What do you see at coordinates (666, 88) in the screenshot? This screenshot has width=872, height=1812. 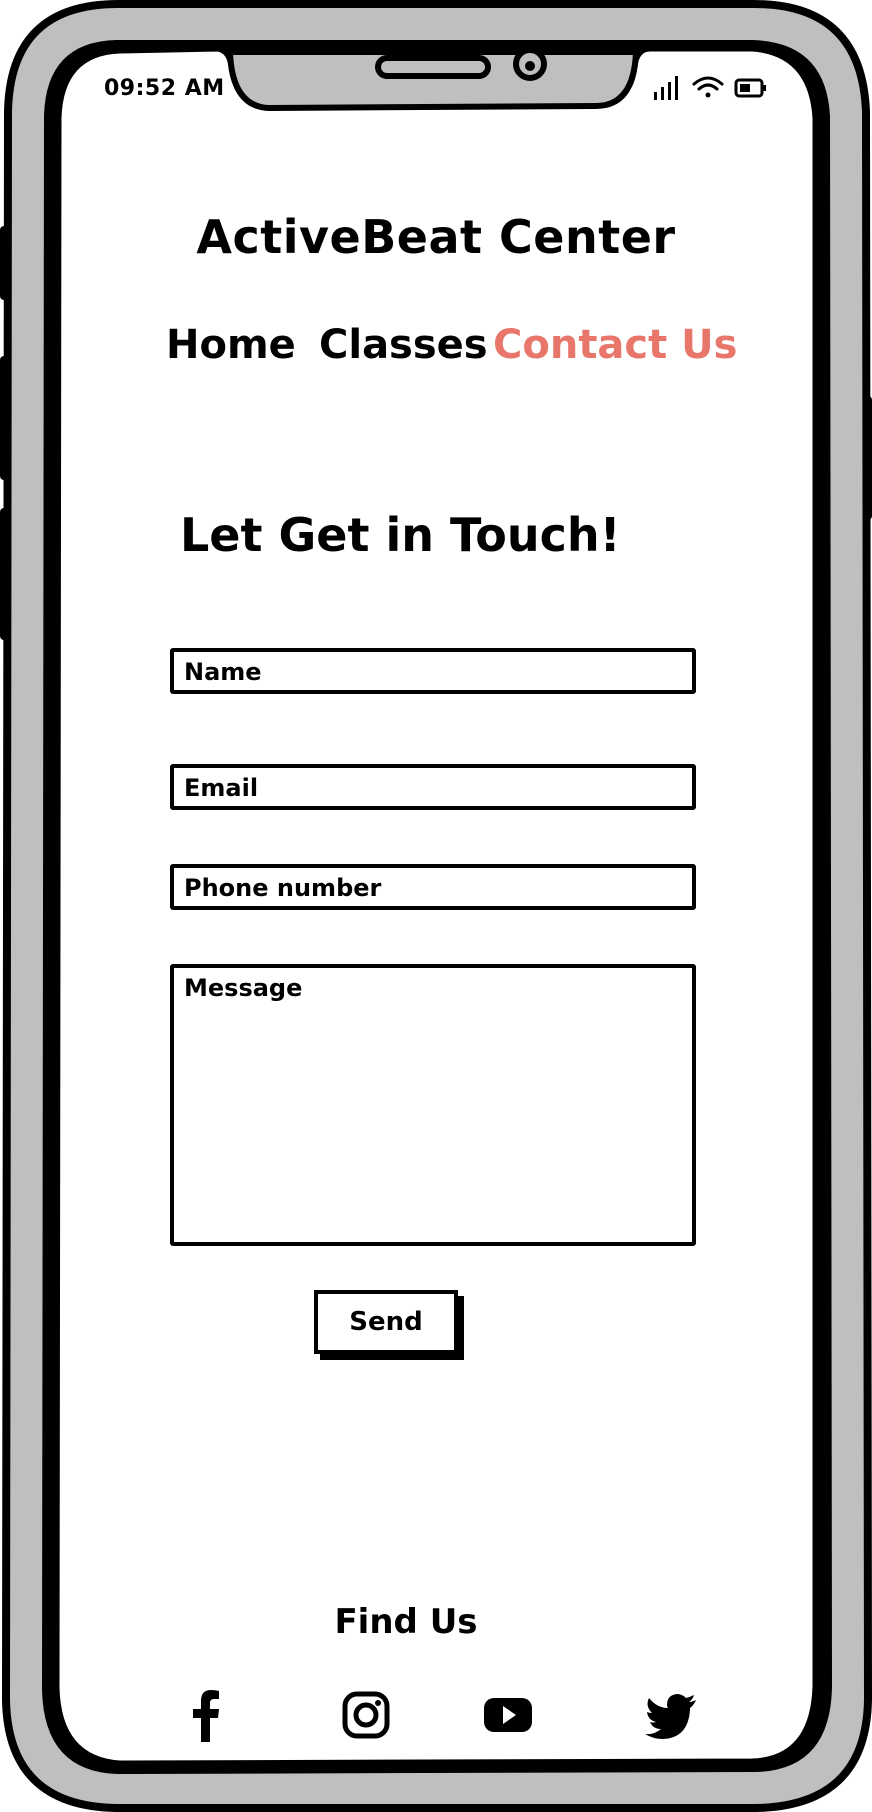 I see `signal-icon` at bounding box center [666, 88].